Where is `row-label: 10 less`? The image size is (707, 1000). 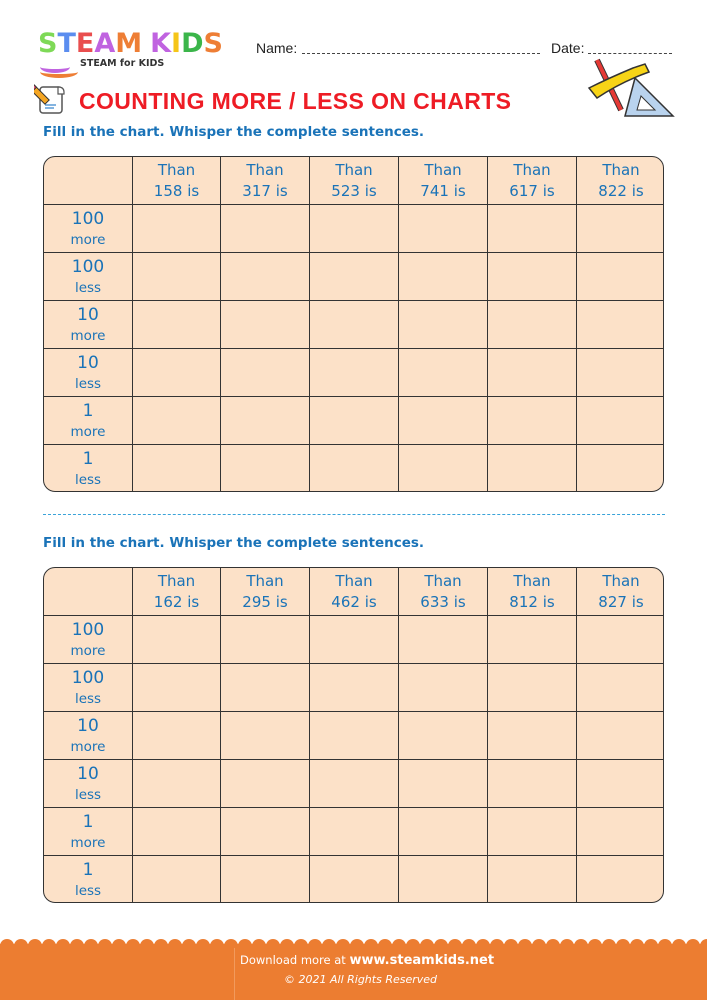 row-label: 10 less is located at coordinates (88, 373).